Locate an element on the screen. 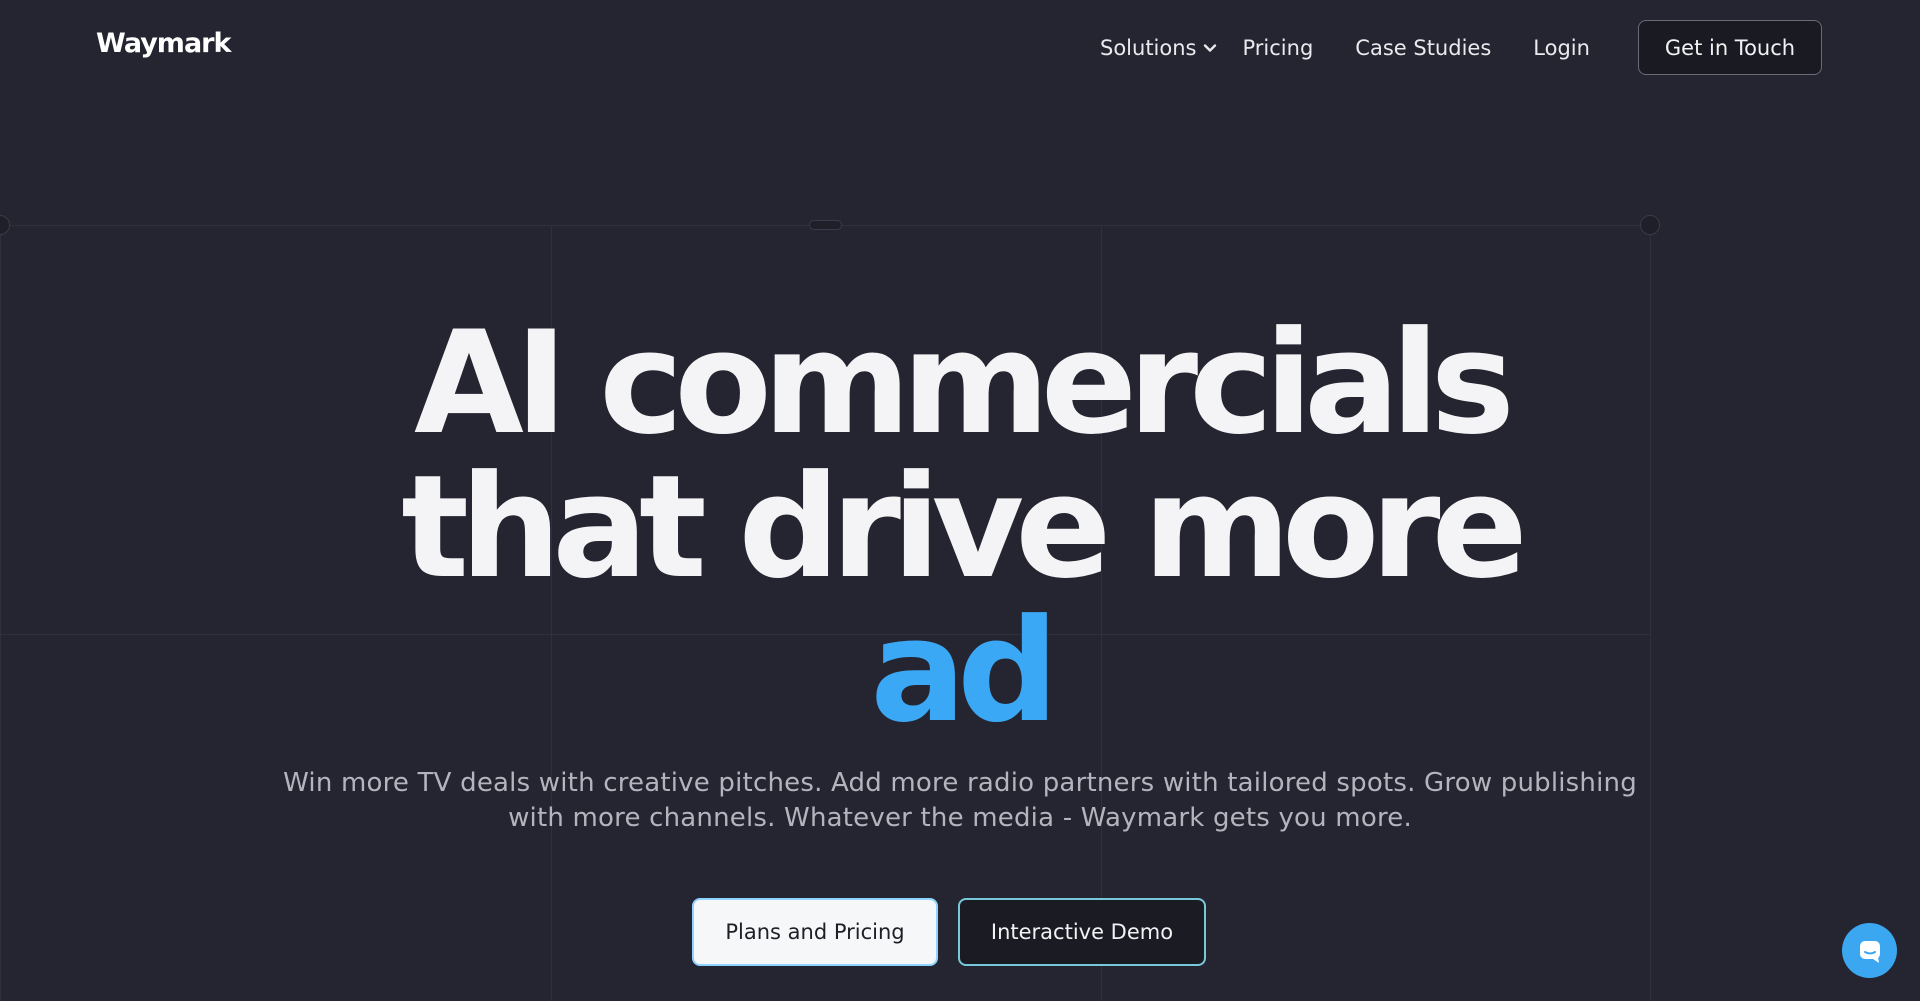 The image size is (1920, 1001). nav-item-pricing: Pricing is located at coordinates (1278, 48).